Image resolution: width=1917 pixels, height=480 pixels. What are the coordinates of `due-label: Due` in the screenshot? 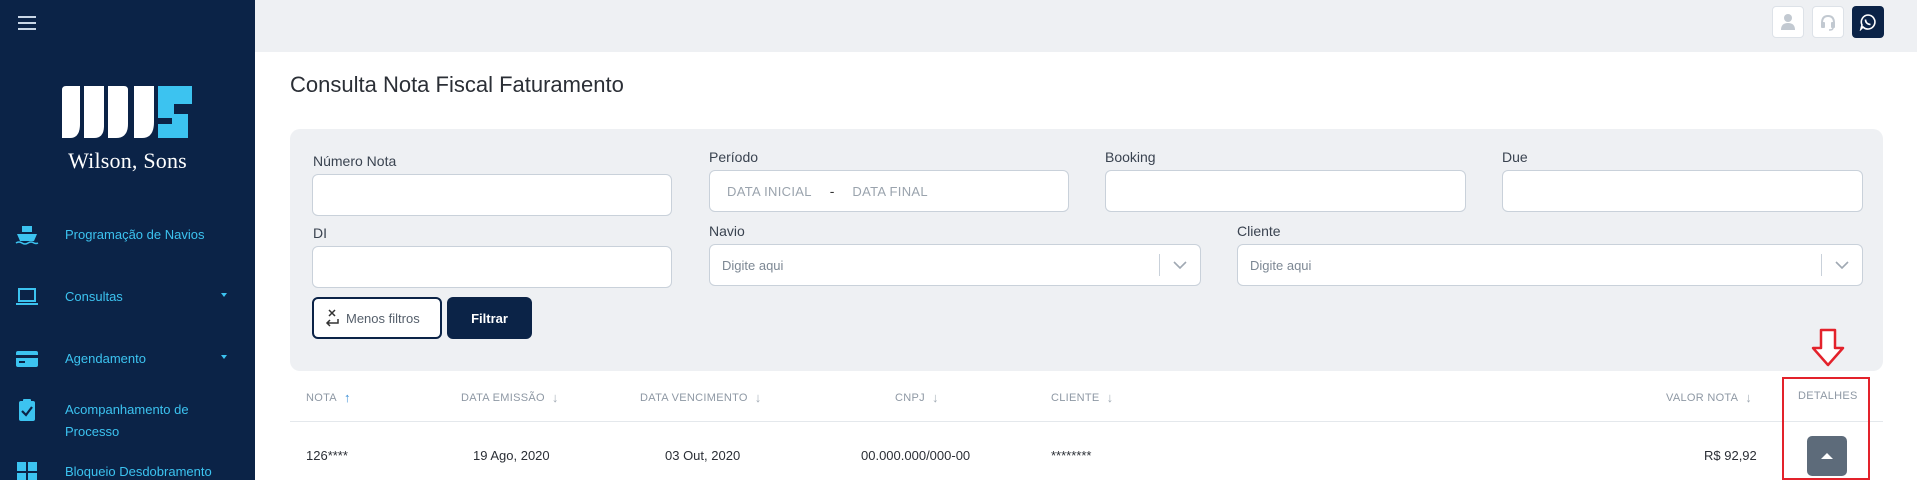 It's located at (1515, 157).